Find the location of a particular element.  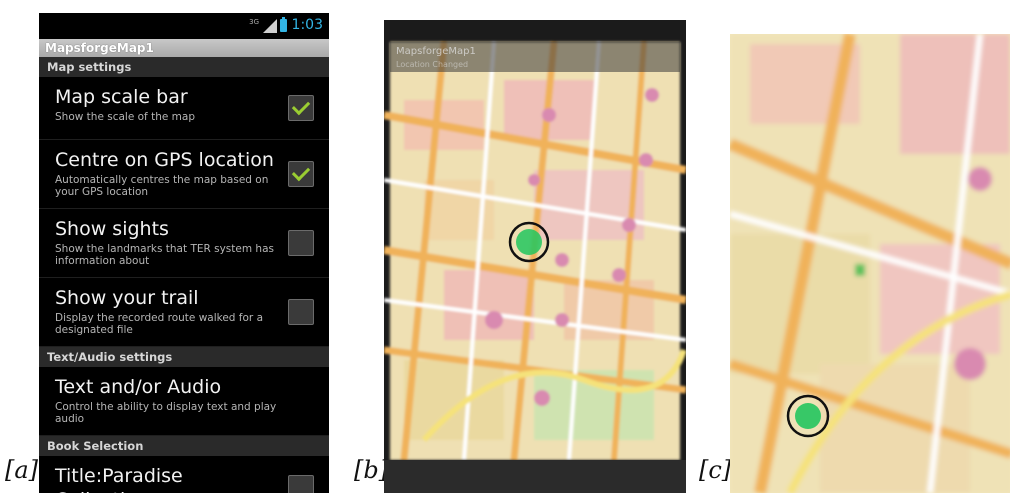

pref-summary: Show the scale of the map is located at coordinates (125, 117).